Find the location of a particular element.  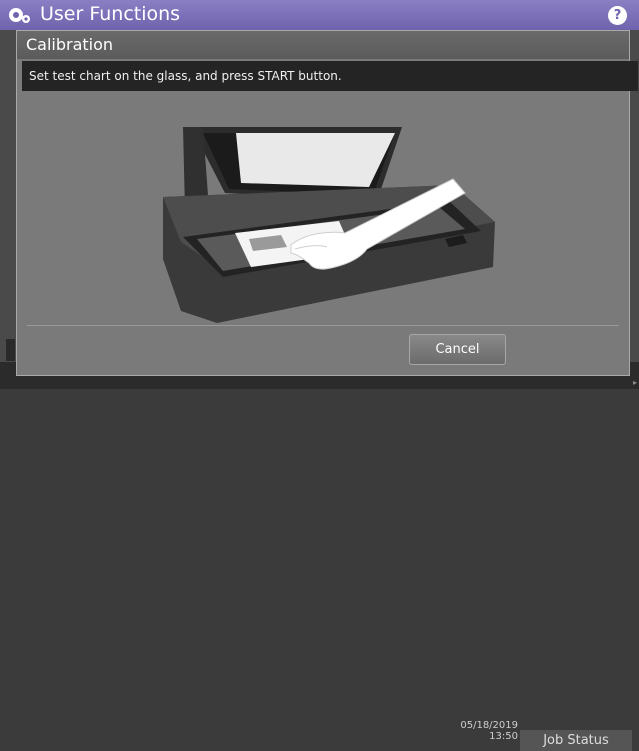

cancel-button: Cancel is located at coordinates (457, 349).